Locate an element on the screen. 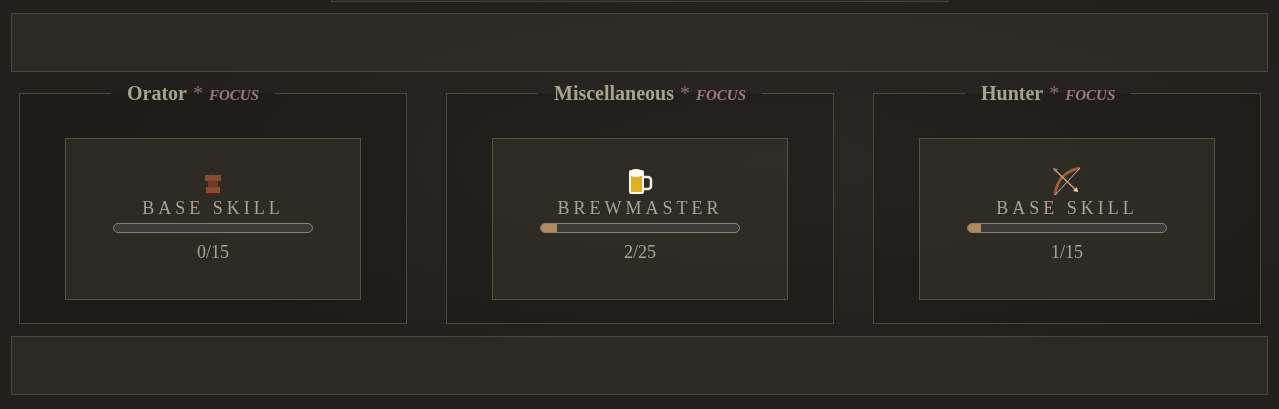  mortar-icon is located at coordinates (213, 182).